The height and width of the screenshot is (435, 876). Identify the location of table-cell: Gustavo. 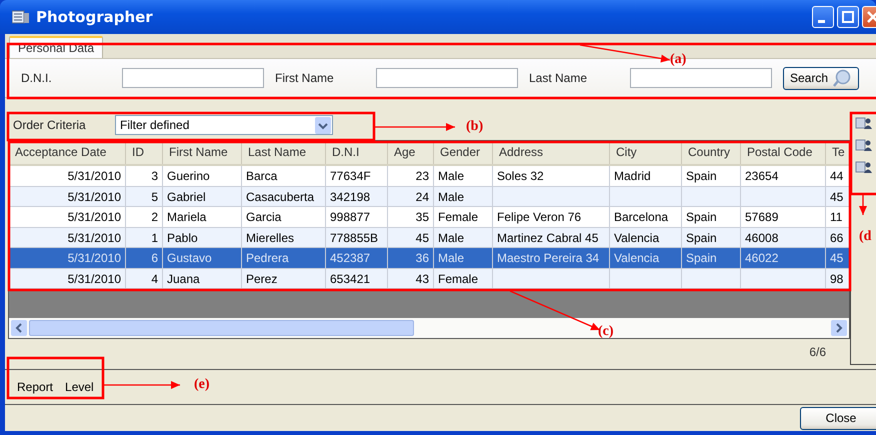
(189, 258).